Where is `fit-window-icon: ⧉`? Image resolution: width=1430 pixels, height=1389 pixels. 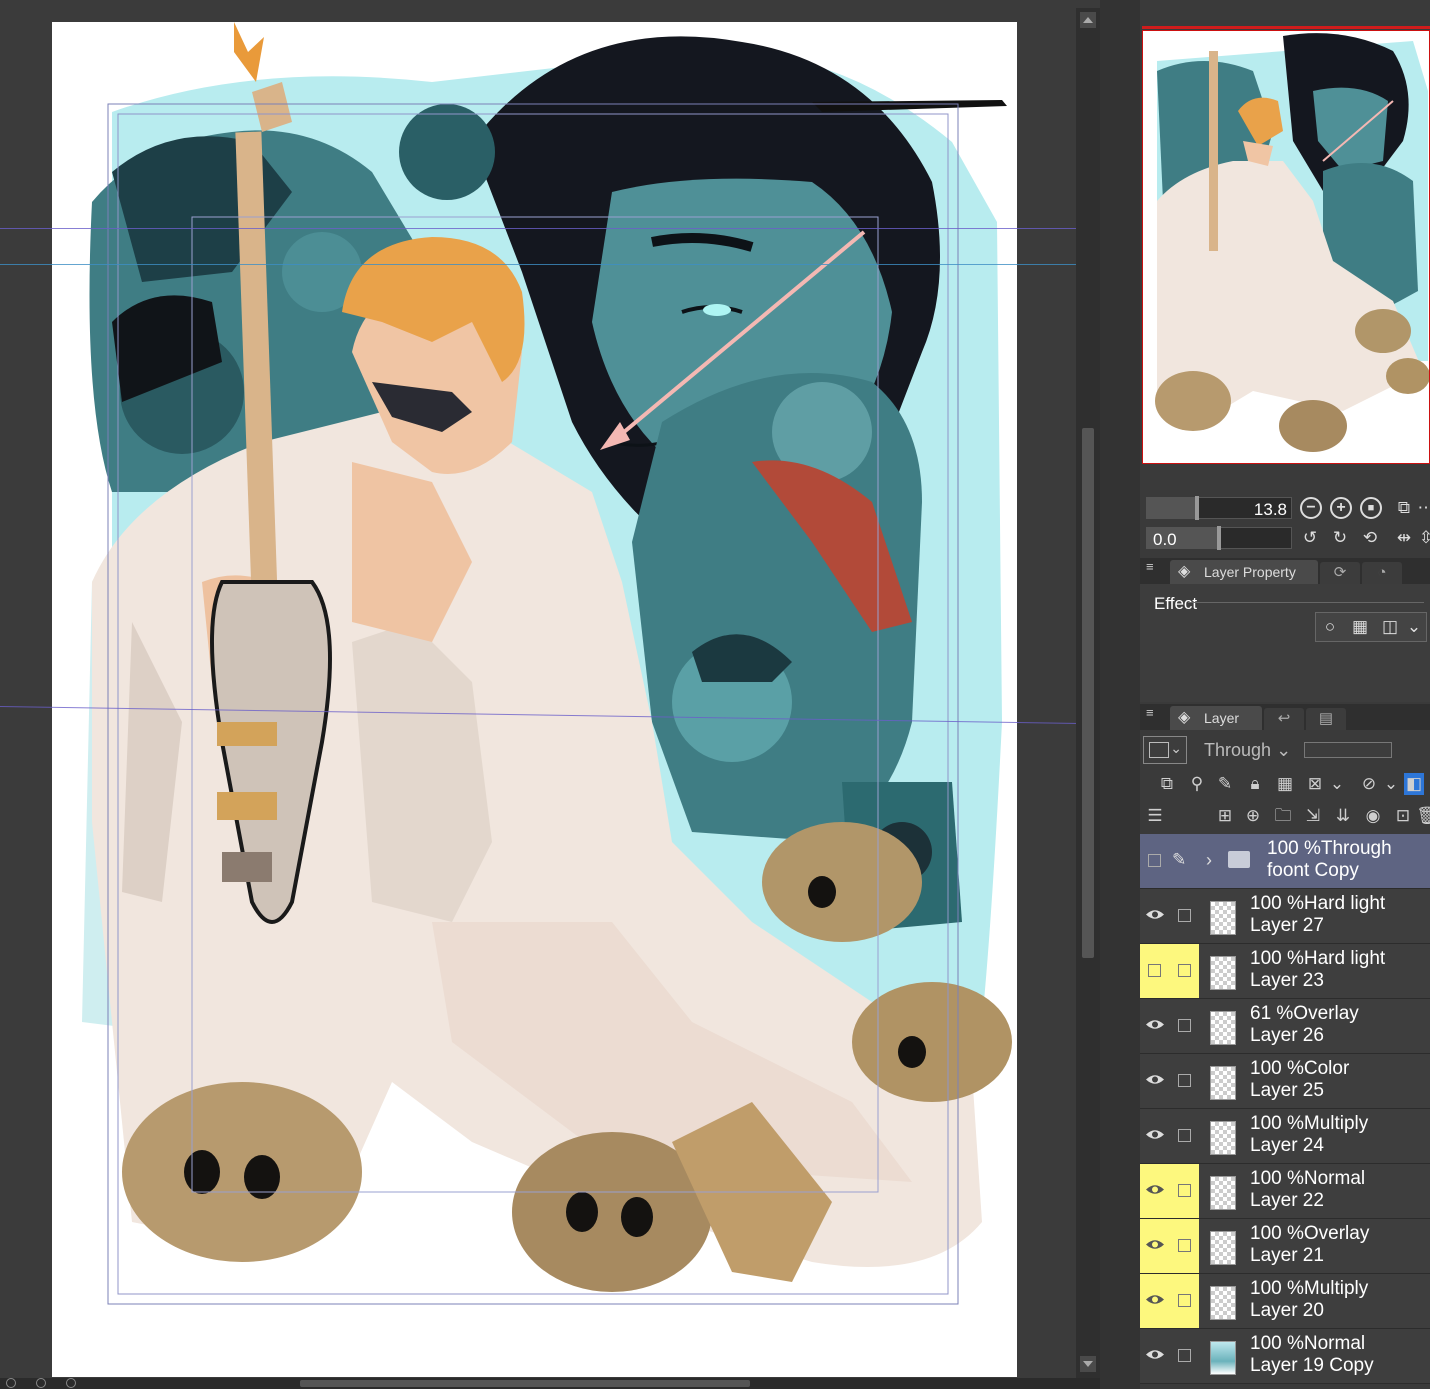
fit-window-icon: ⧉ is located at coordinates (1404, 508).